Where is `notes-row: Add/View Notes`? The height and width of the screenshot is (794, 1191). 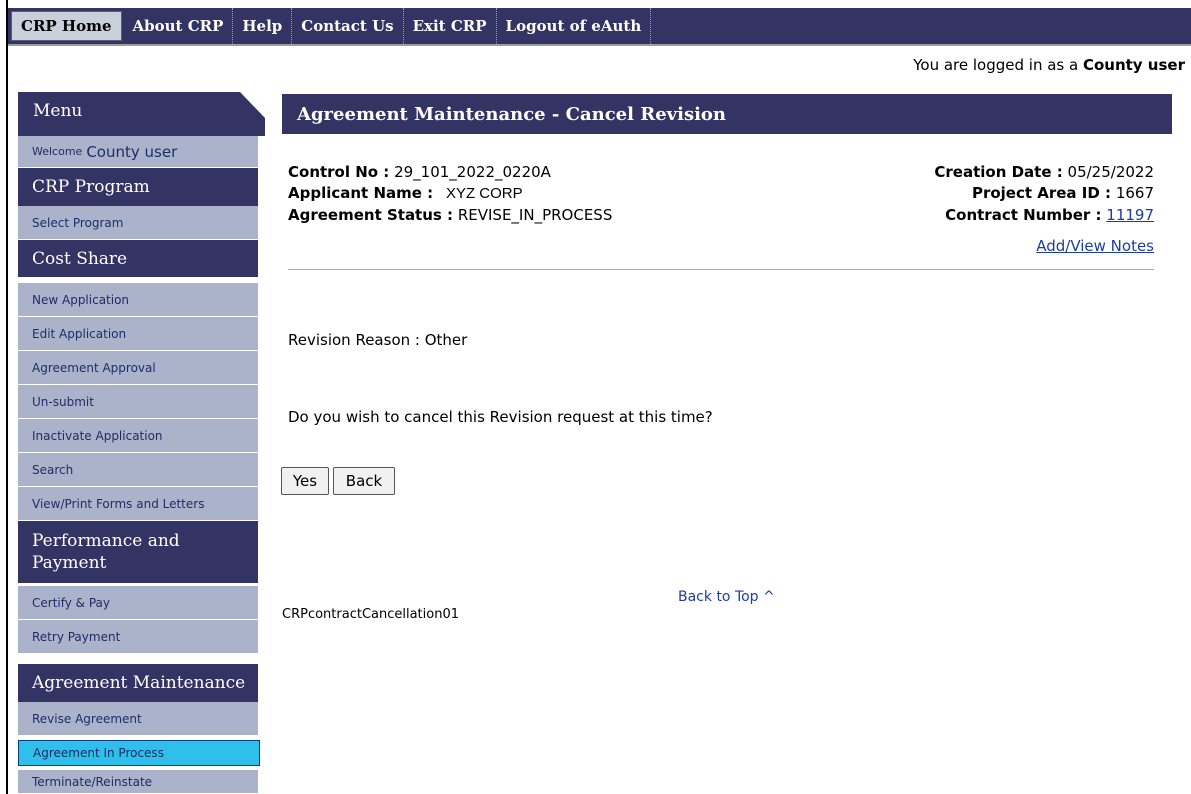
notes-row: Add/View Notes is located at coordinates (1095, 246).